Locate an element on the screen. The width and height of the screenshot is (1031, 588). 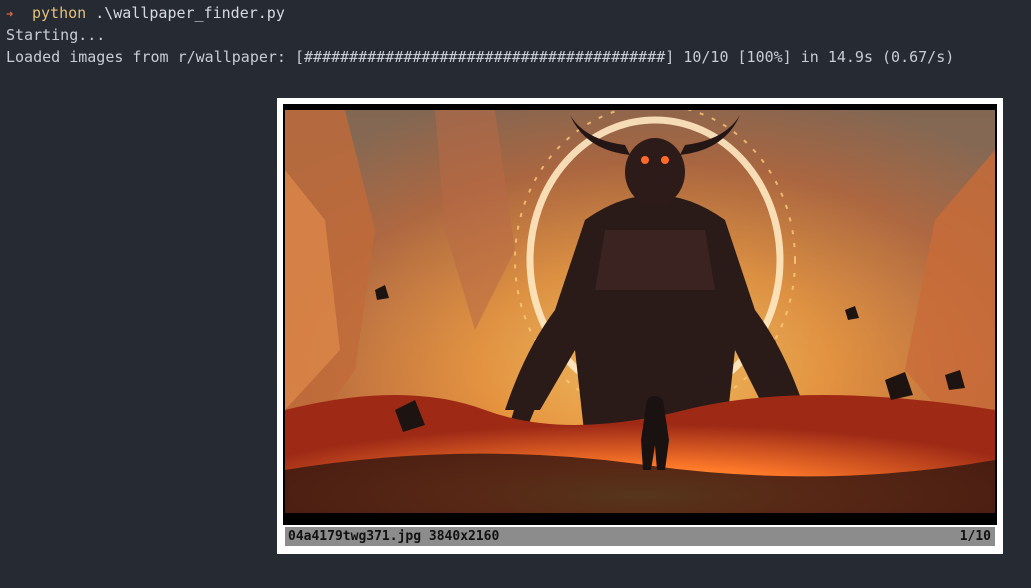
prompt-arrow-icon: ➜ is located at coordinates (10, 14).